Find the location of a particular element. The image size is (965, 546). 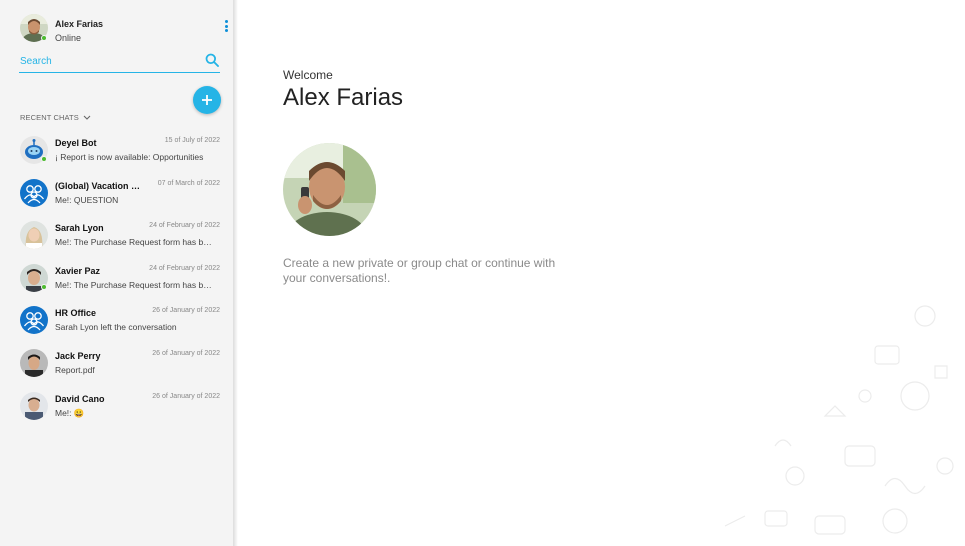

chat-date: 15 of July of 2022 is located at coordinates (192, 140).